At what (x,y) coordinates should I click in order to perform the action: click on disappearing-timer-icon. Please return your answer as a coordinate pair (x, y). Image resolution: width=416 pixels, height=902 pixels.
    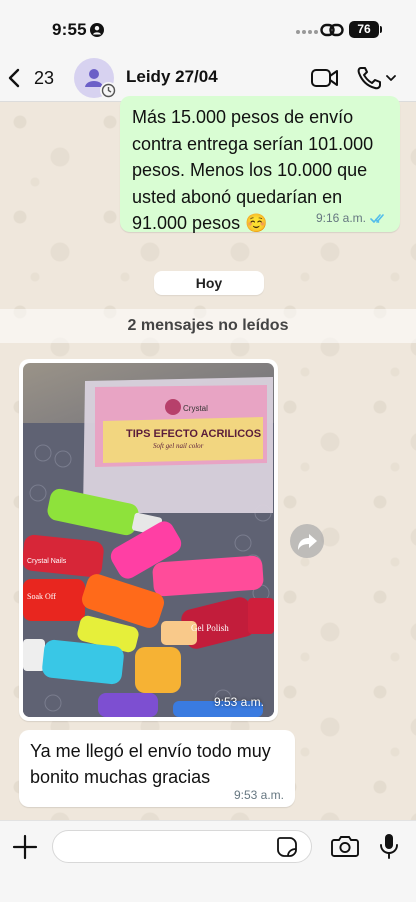
    Looking at the image, I should click on (108, 90).